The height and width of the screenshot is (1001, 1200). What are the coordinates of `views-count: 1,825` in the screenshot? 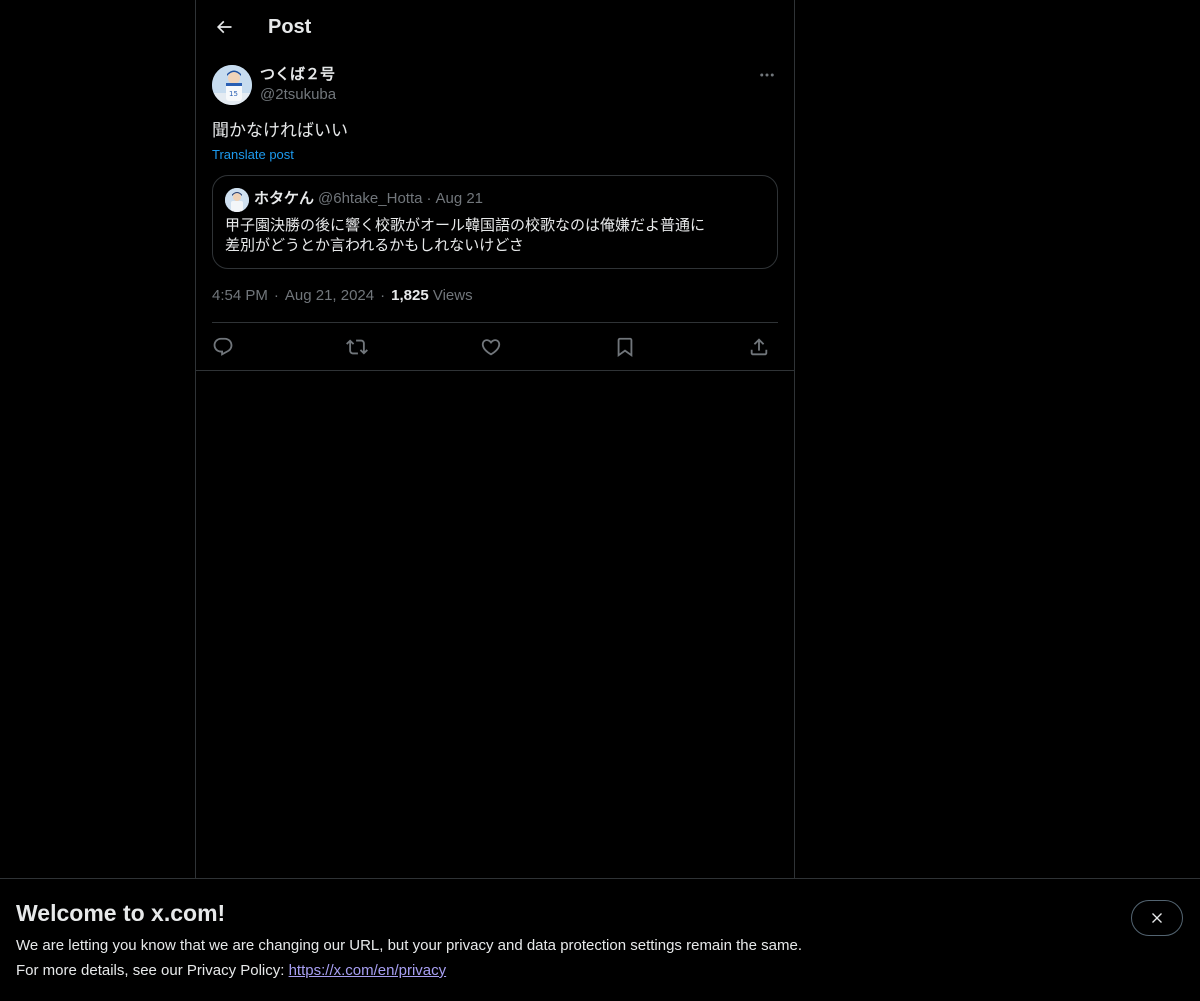 It's located at (410, 295).